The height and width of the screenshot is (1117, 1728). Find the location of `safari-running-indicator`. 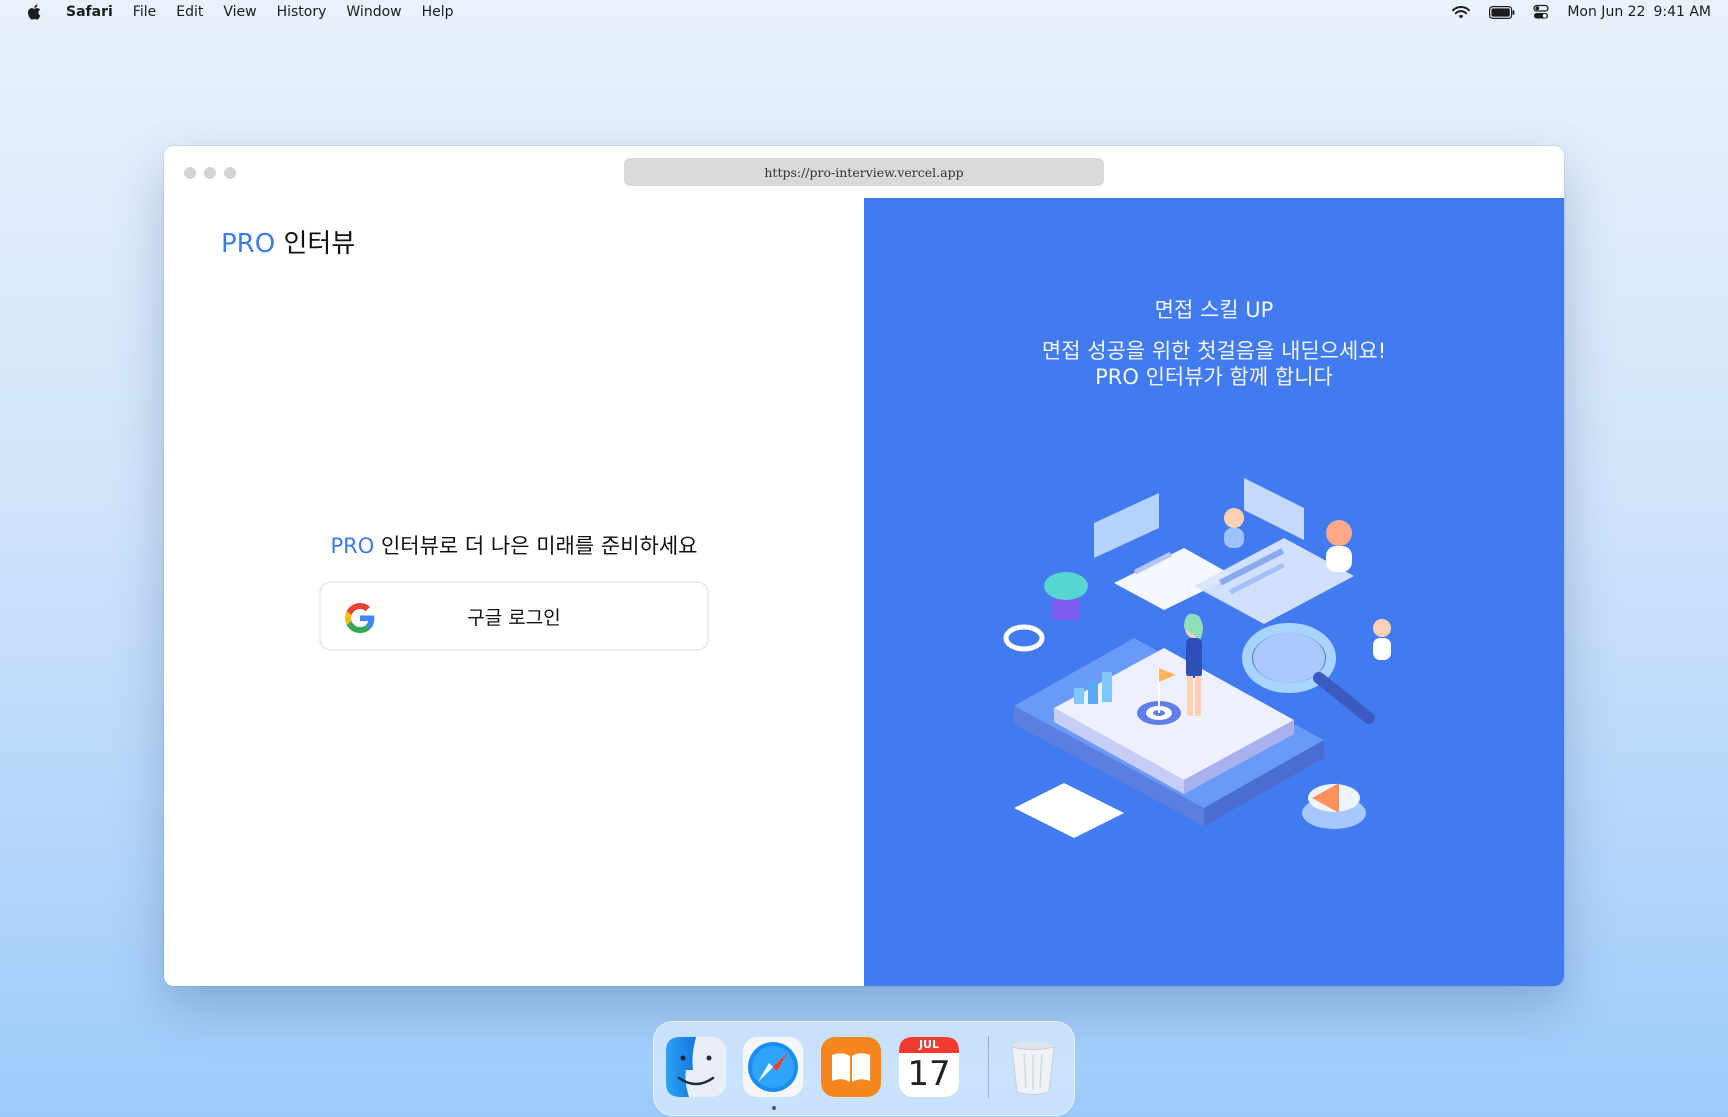

safari-running-indicator is located at coordinates (774, 1108).